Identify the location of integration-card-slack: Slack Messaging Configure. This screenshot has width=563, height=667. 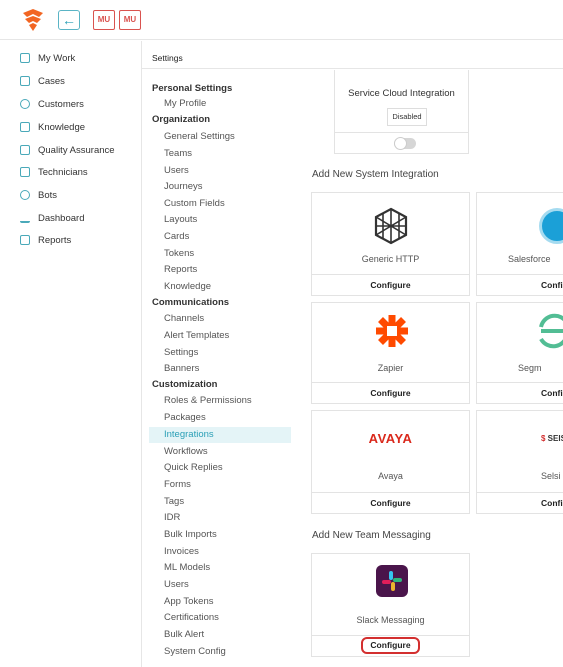
(390, 605).